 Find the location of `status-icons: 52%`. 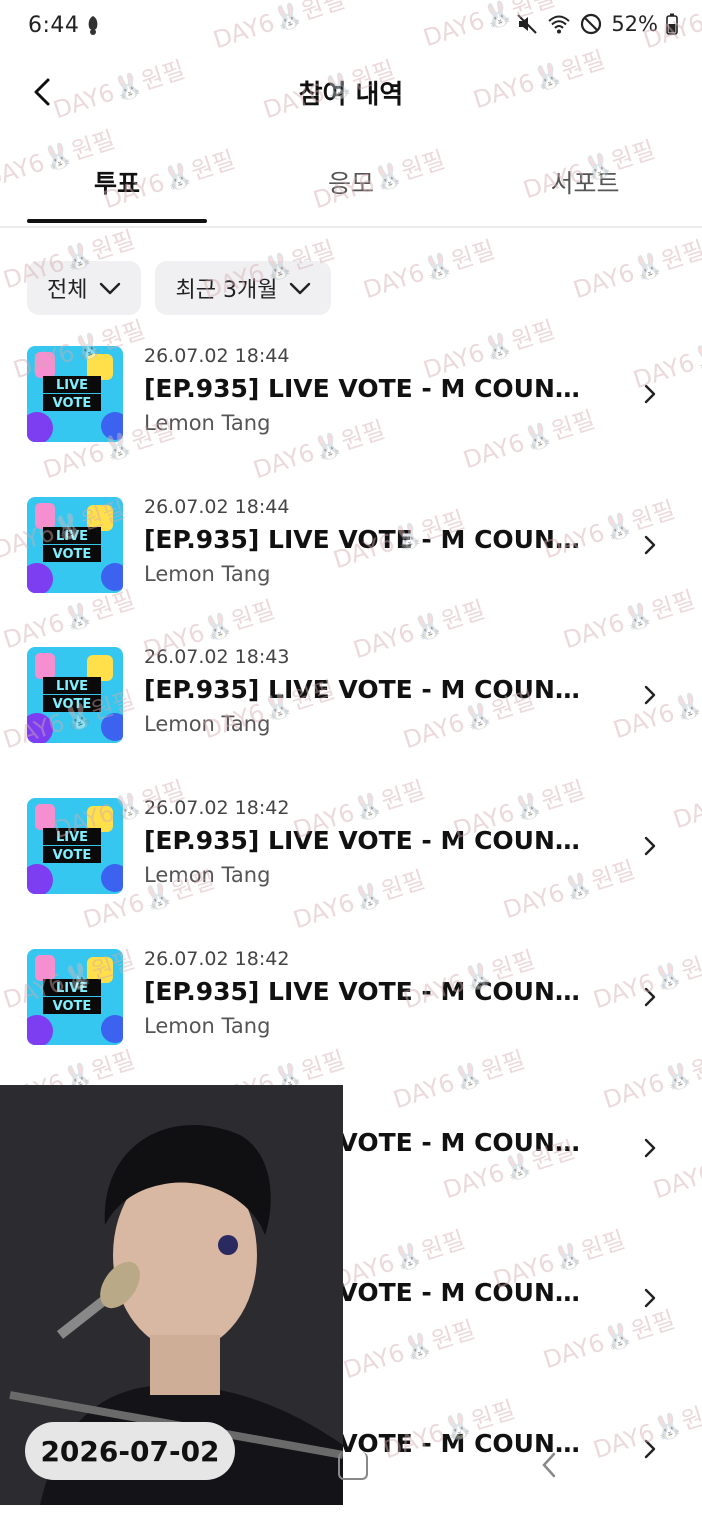

status-icons: 52% is located at coordinates (596, 24).